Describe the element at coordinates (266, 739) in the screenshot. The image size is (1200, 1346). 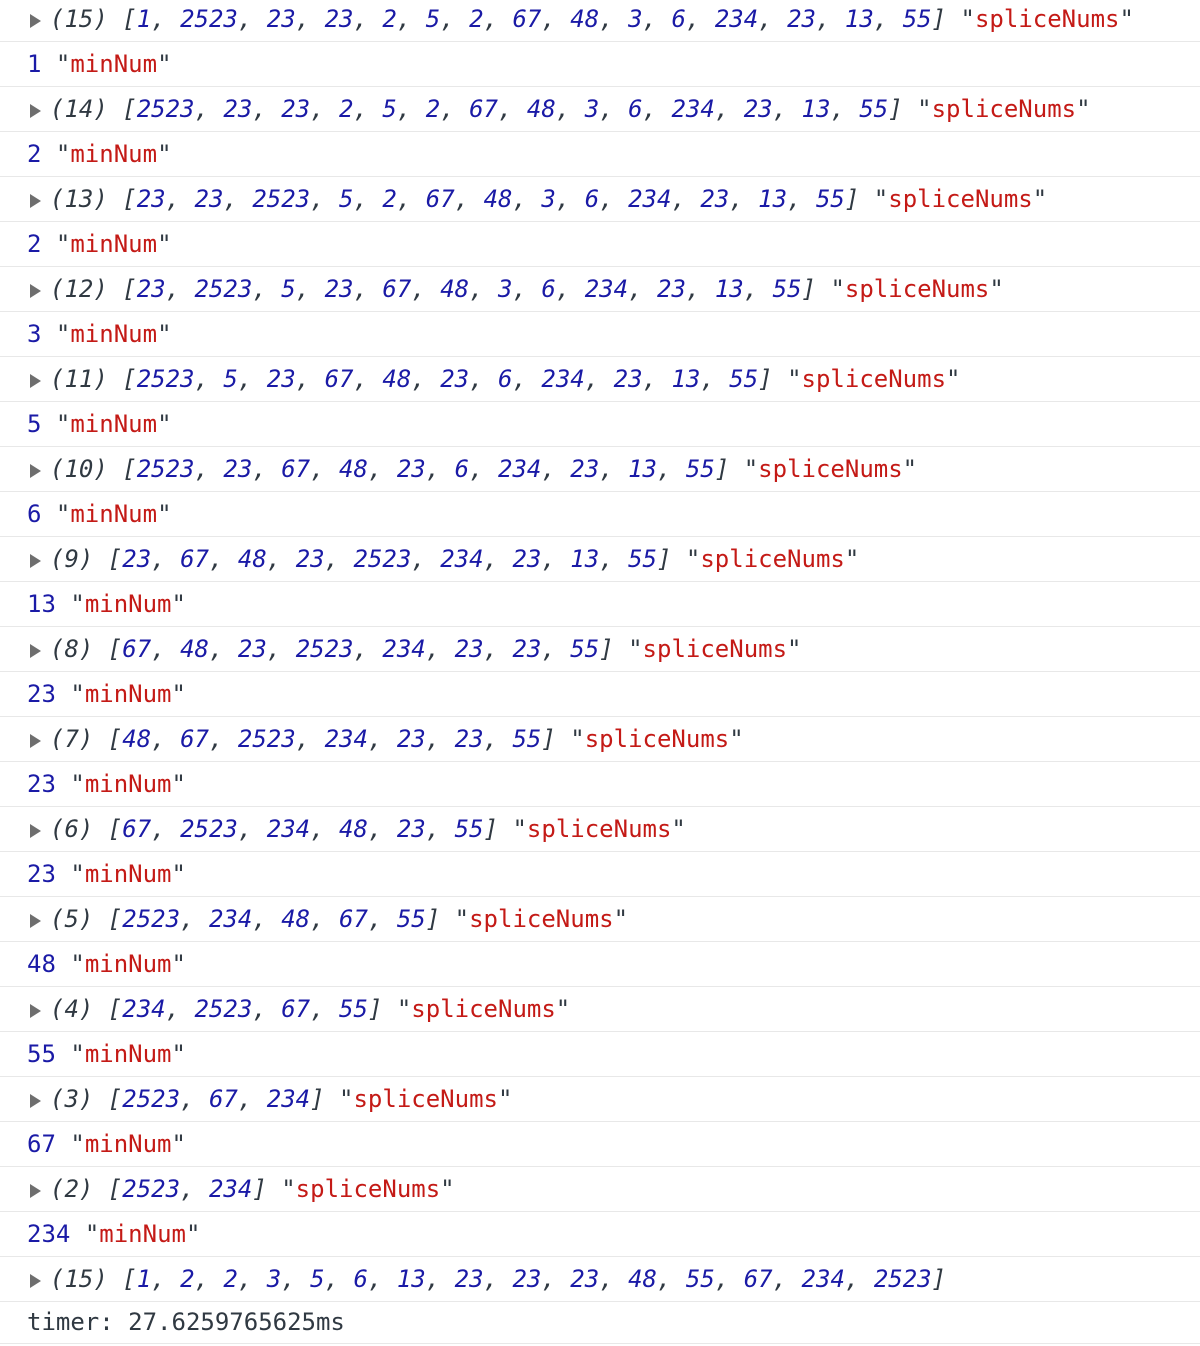
I see `array-value: 2523` at that location.